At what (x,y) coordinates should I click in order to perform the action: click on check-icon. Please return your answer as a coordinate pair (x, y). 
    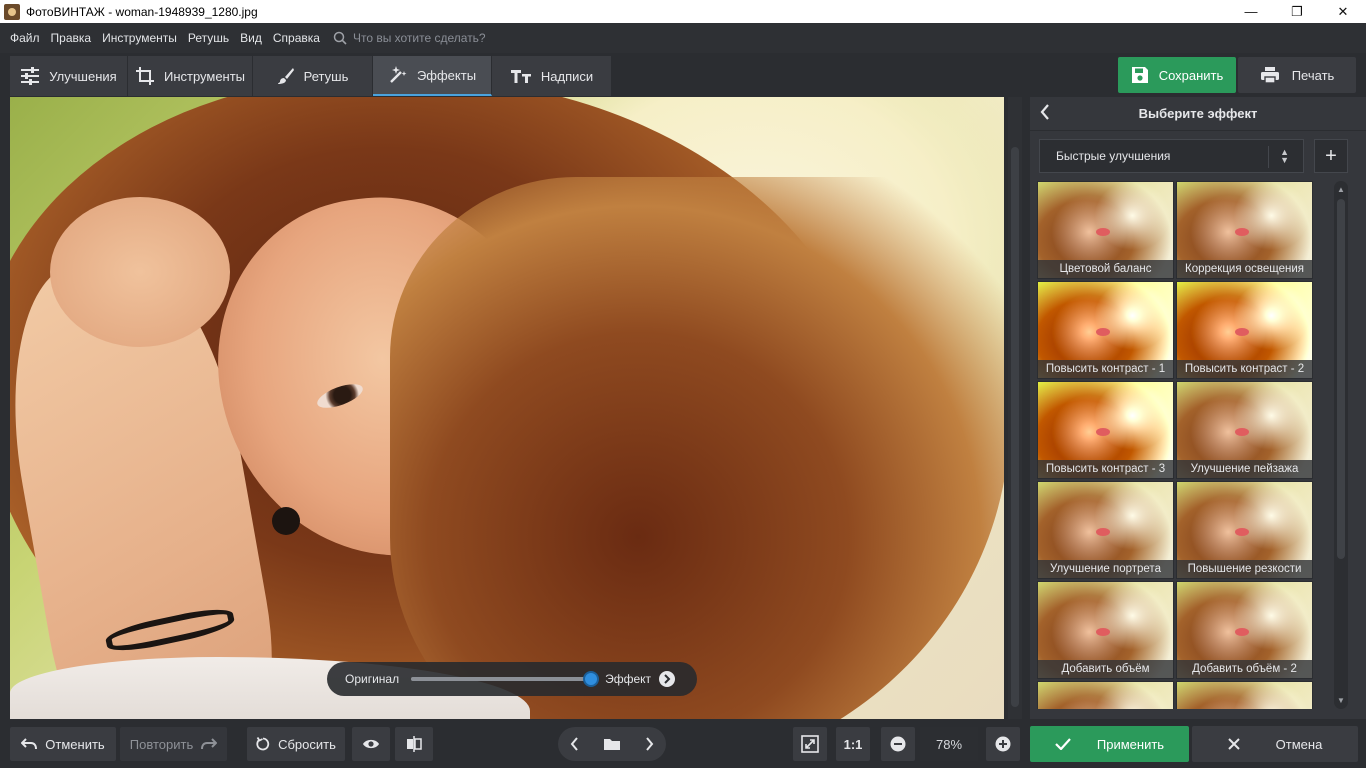
    Looking at the image, I should click on (1063, 744).